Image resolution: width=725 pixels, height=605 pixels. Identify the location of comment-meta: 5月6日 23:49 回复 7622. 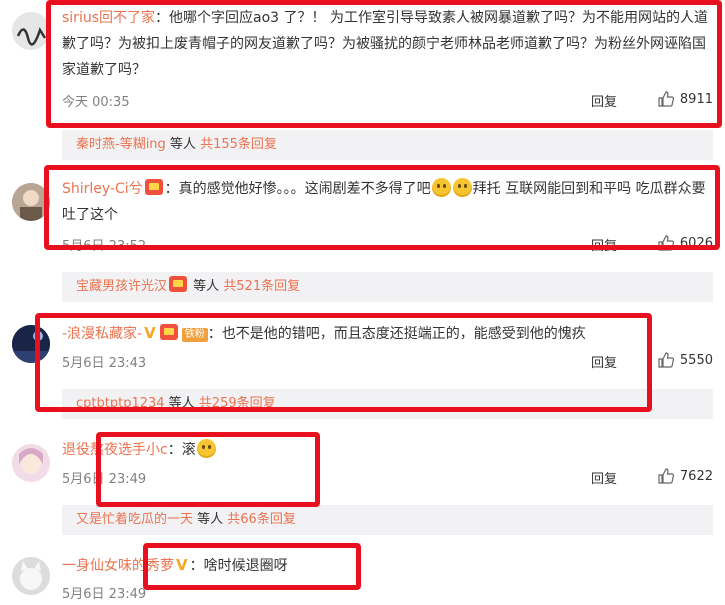
(387, 479).